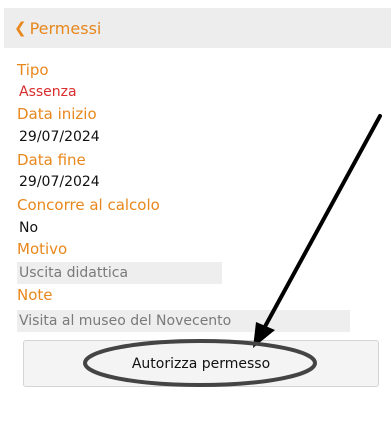 The image size is (391, 426). I want to click on page-title: Permessi, so click(65, 28).